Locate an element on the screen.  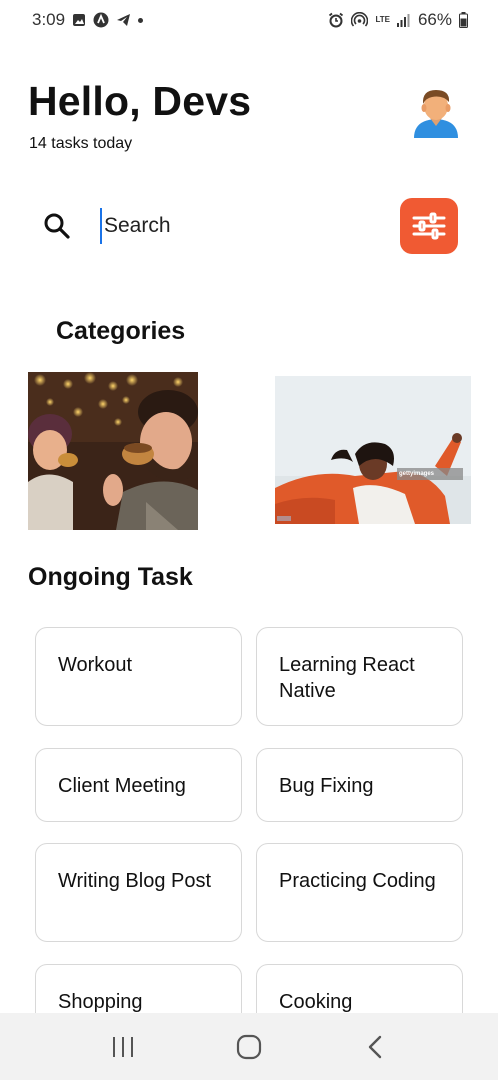
notification-dot is located at coordinates (141, 20).